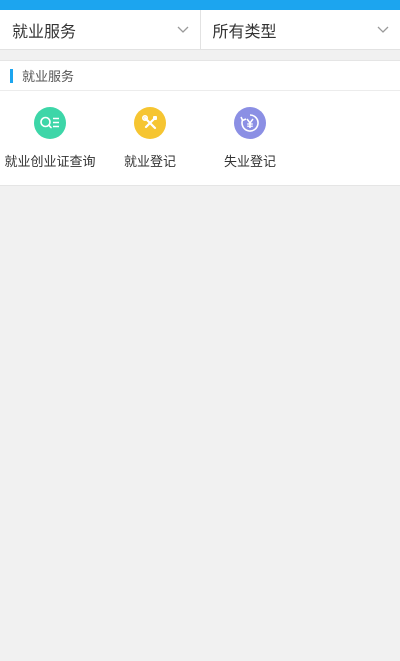 The width and height of the screenshot is (400, 661). I want to click on section-header: 就业服务, so click(200, 76).